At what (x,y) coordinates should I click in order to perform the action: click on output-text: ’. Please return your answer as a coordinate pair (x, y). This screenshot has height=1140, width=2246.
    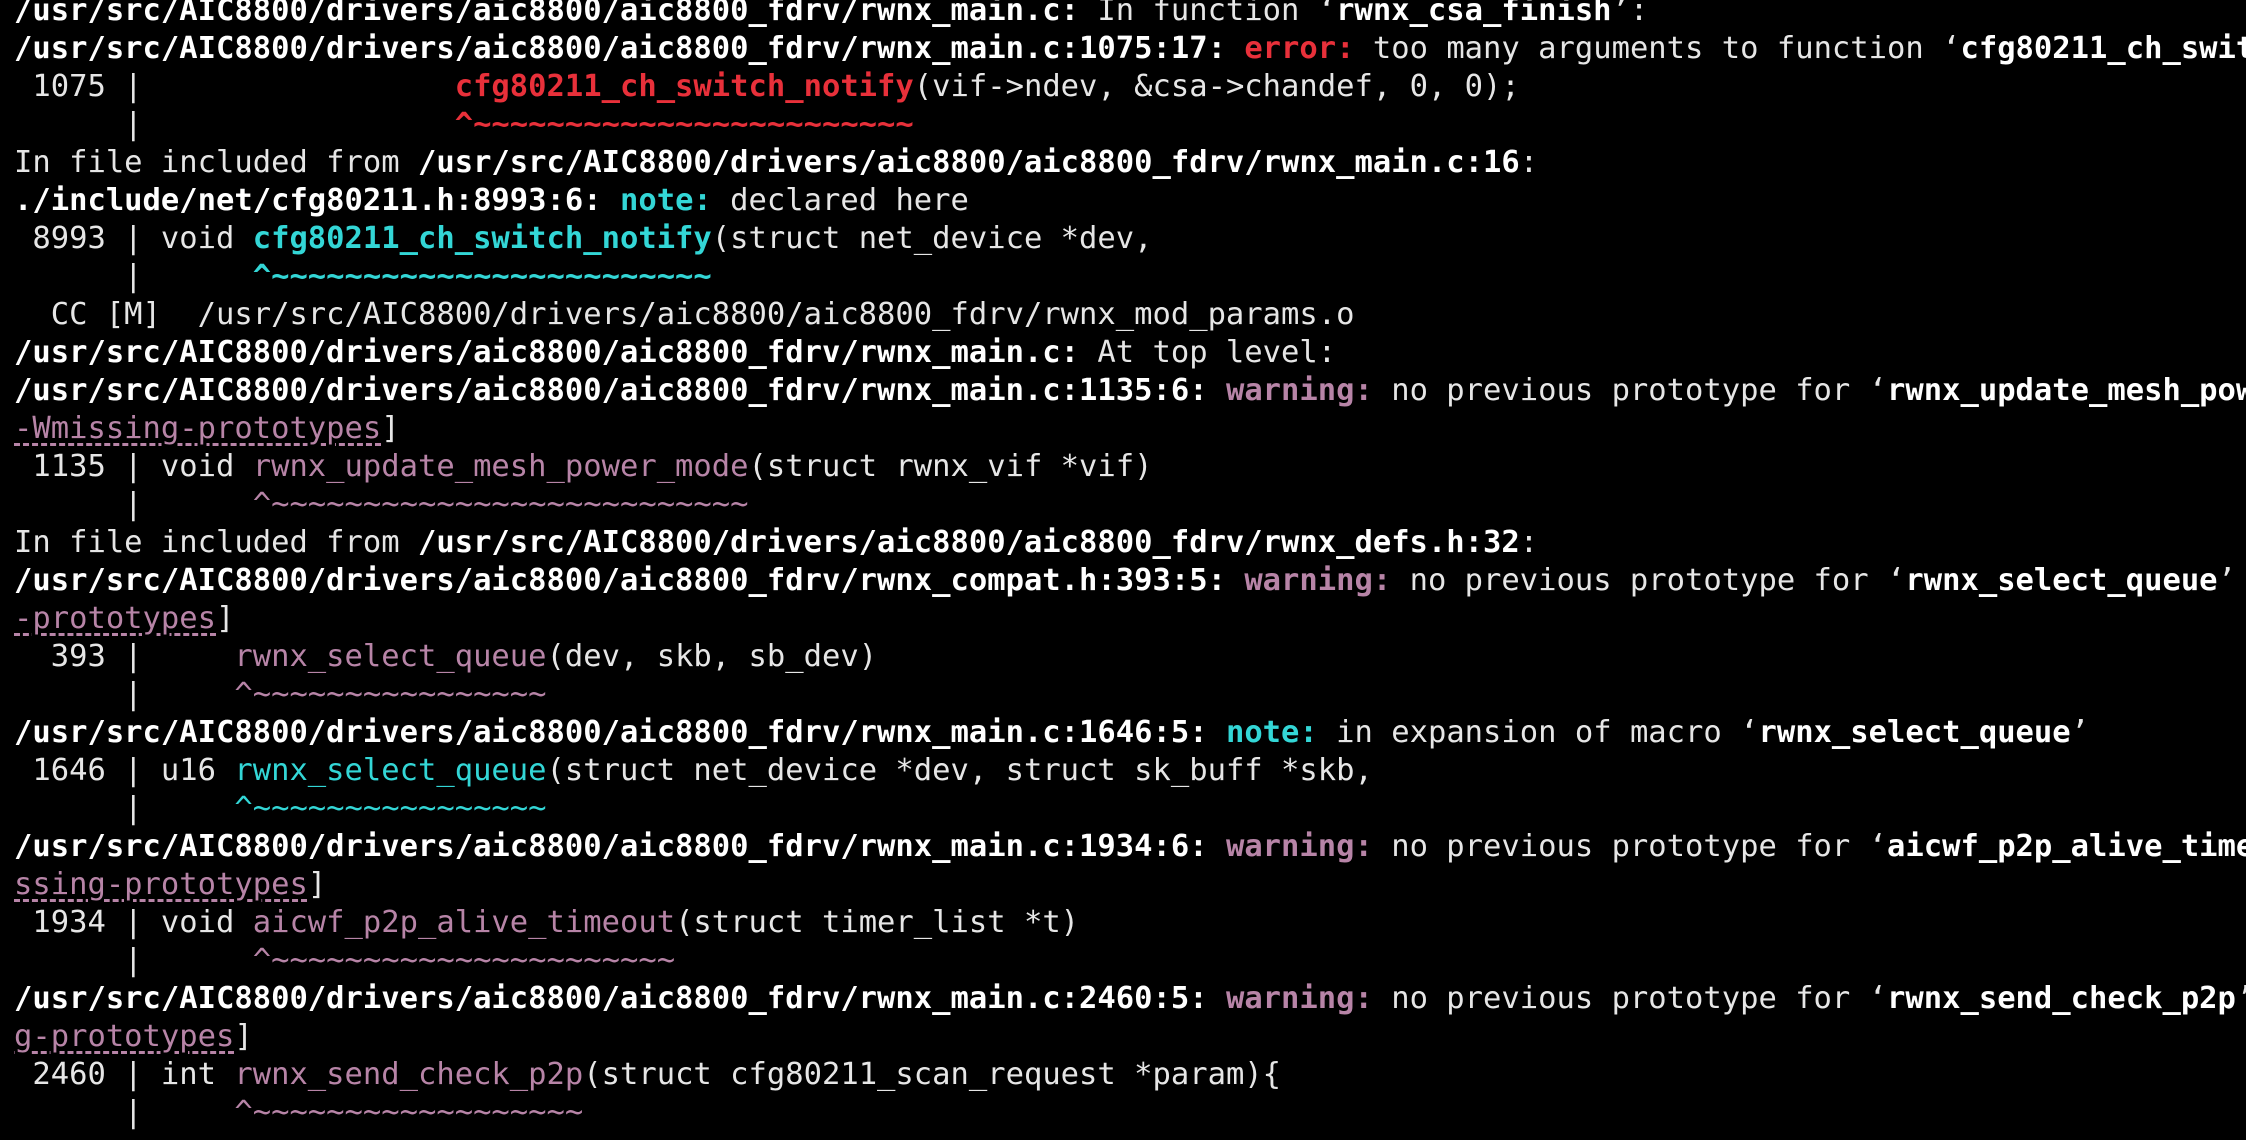
    Looking at the image, I should click on (2080, 732).